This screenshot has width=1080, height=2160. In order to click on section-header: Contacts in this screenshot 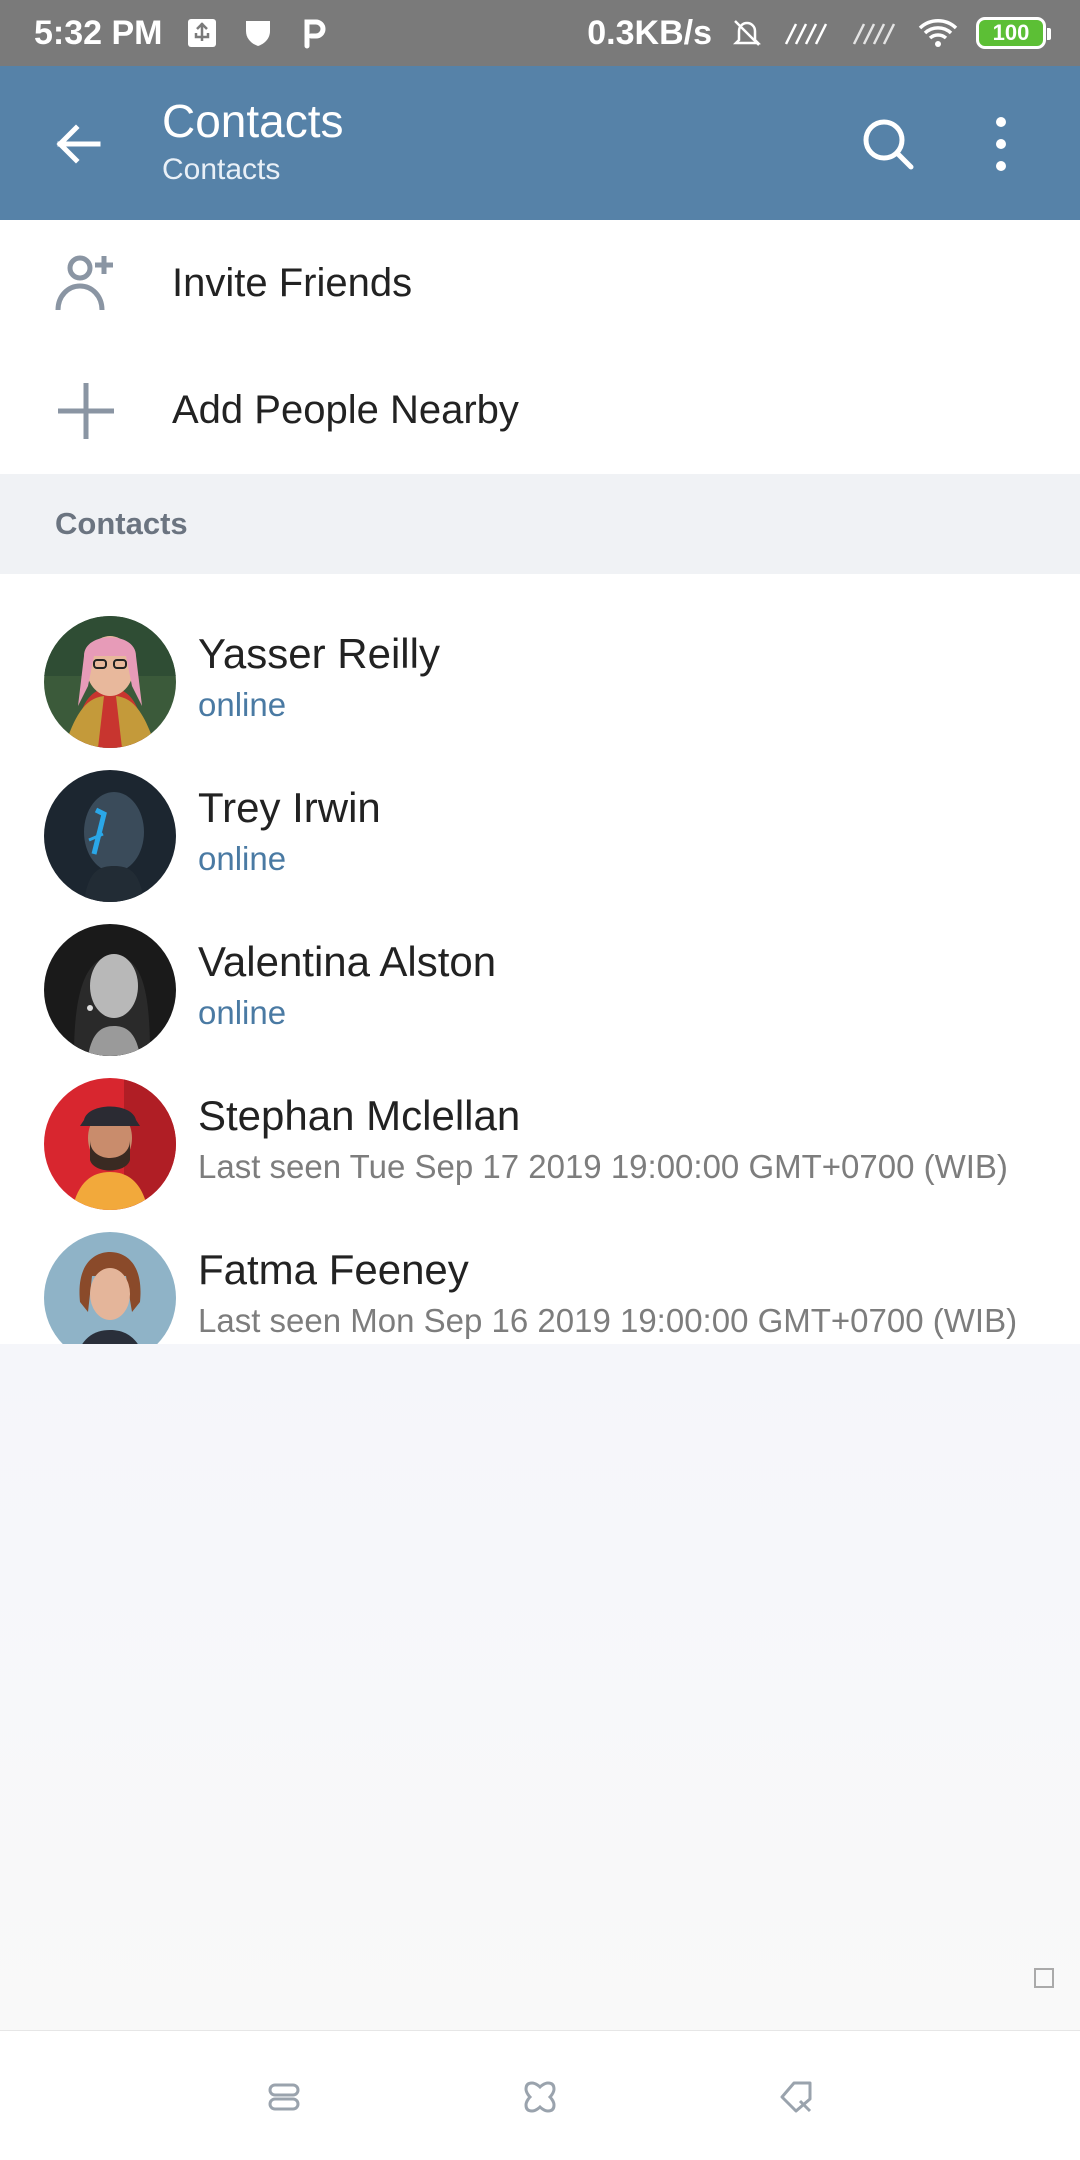, I will do `click(540, 524)`.